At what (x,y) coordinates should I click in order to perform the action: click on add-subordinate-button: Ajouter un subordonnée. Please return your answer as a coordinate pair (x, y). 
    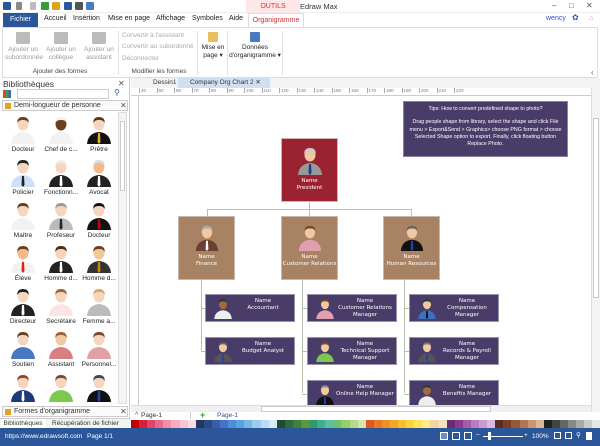
    Looking at the image, I should click on (24, 47).